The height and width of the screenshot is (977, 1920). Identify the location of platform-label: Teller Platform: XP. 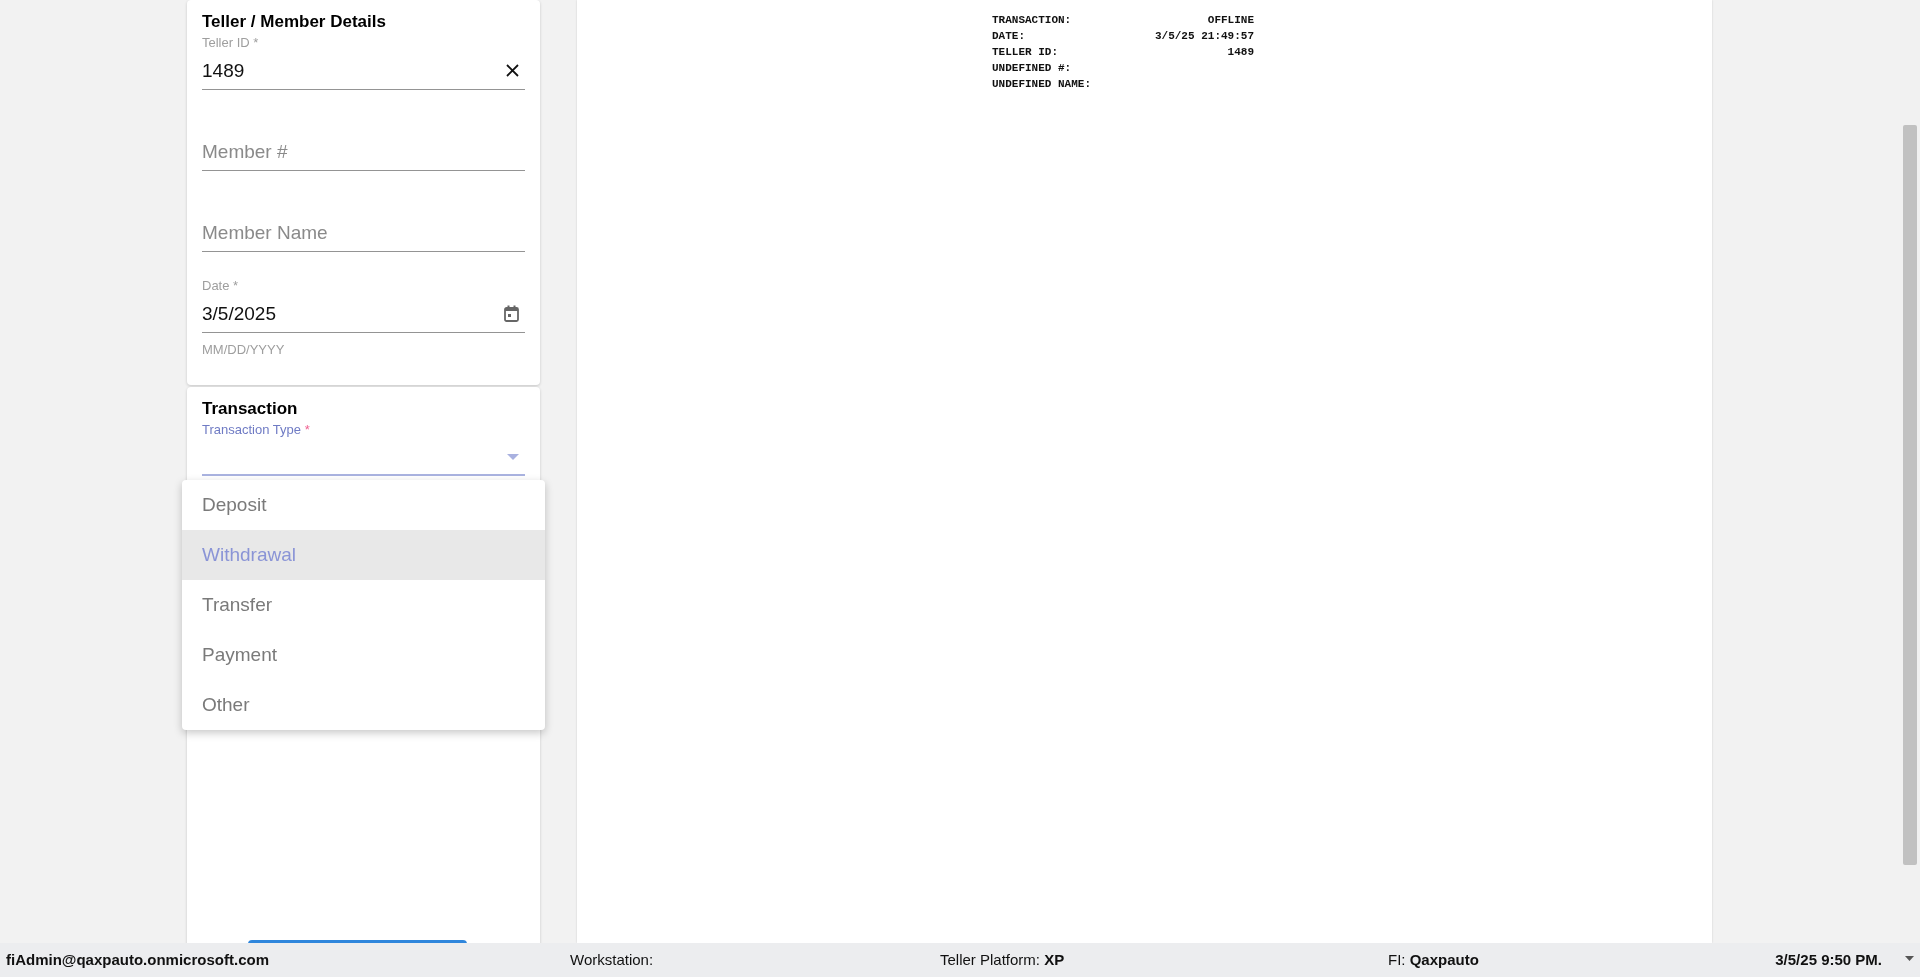
(1002, 959).